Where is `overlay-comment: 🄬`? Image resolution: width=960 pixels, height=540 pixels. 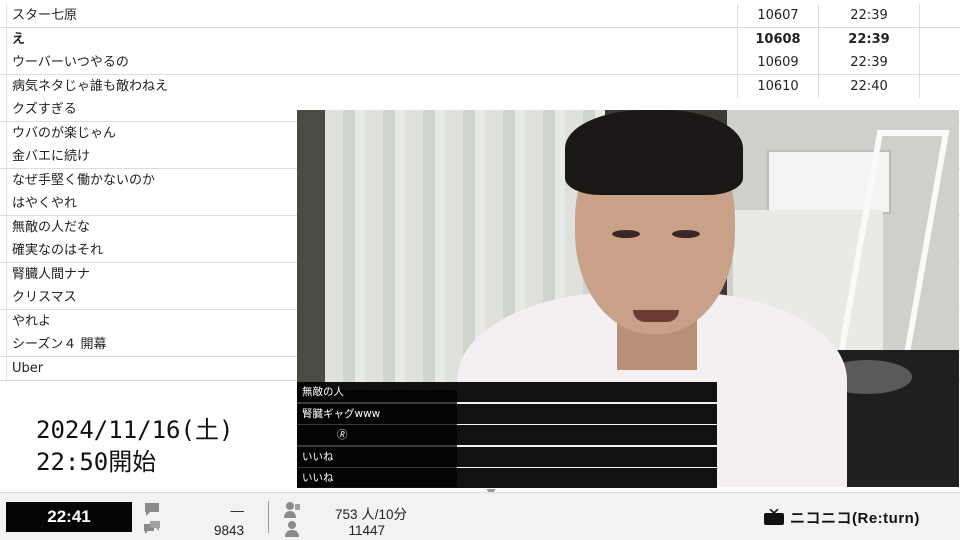
overlay-comment: 🄬 is located at coordinates (507, 435).